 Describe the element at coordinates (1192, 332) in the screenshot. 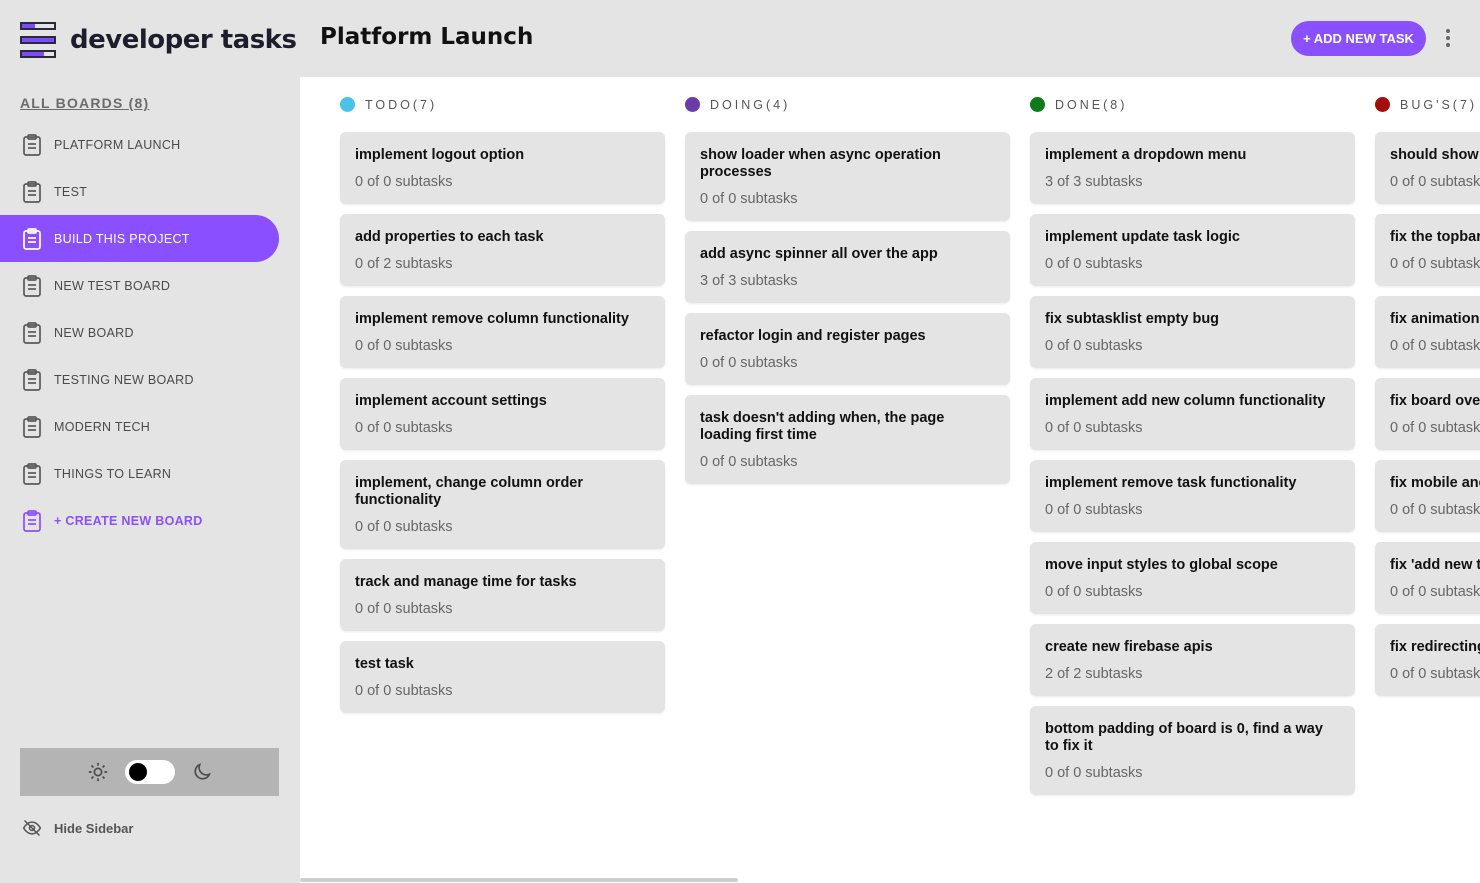

I see `task-card: fix subtasklist empty bug 0 of 0 subtasks` at that location.